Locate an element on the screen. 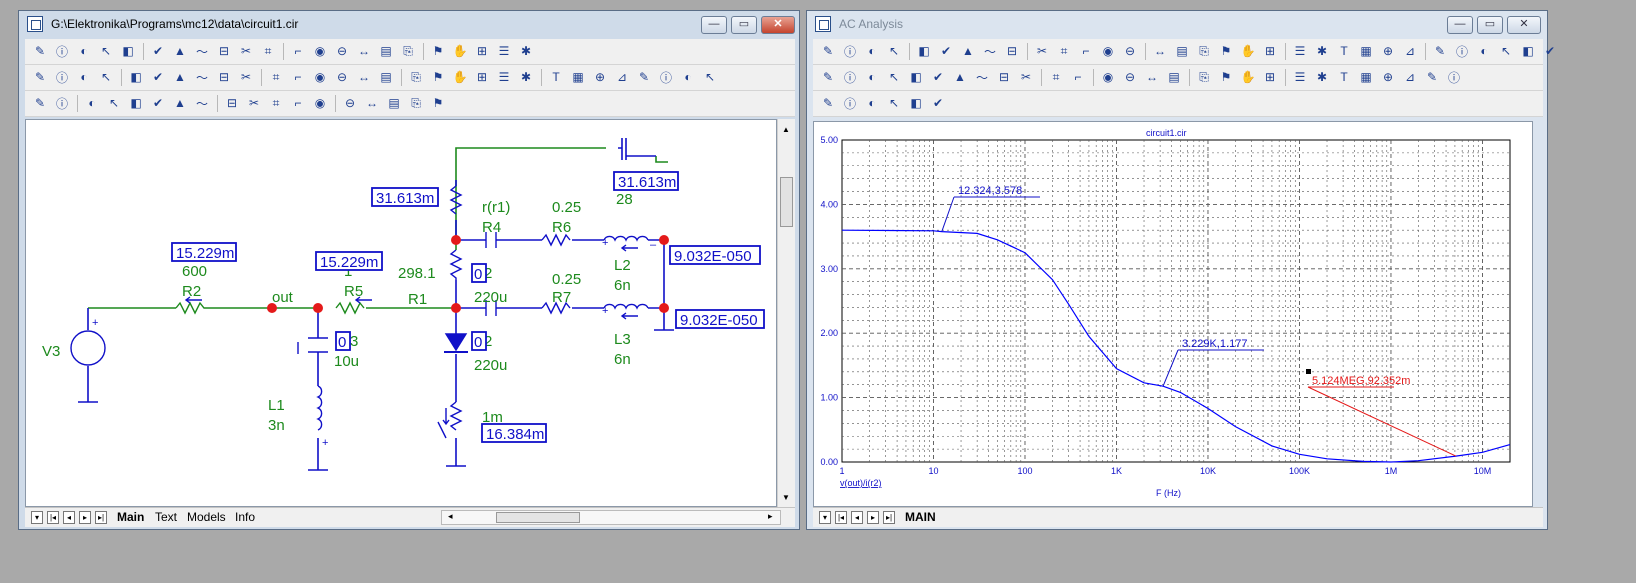 This screenshot has width=1636, height=583. h-scroll-thumb is located at coordinates (538, 517).